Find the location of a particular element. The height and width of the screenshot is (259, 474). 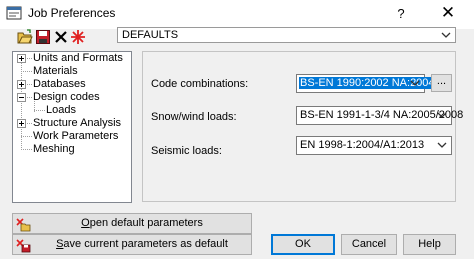

seismic-loads-combo: EN 1998-1:2004/A1:2013 is located at coordinates (374, 145).